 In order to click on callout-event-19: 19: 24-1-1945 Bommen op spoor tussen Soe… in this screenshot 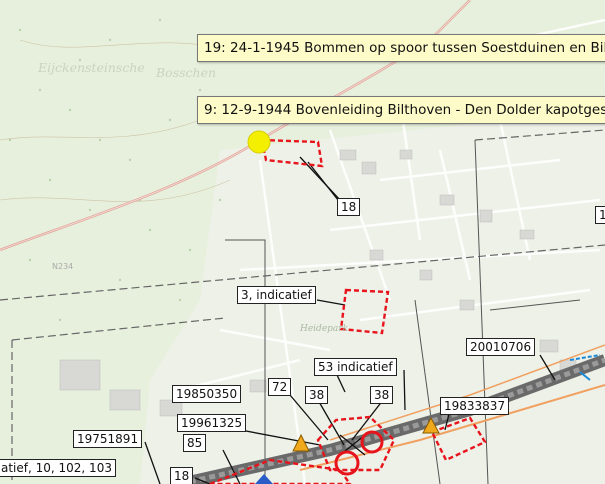, I will do `click(401, 48)`.